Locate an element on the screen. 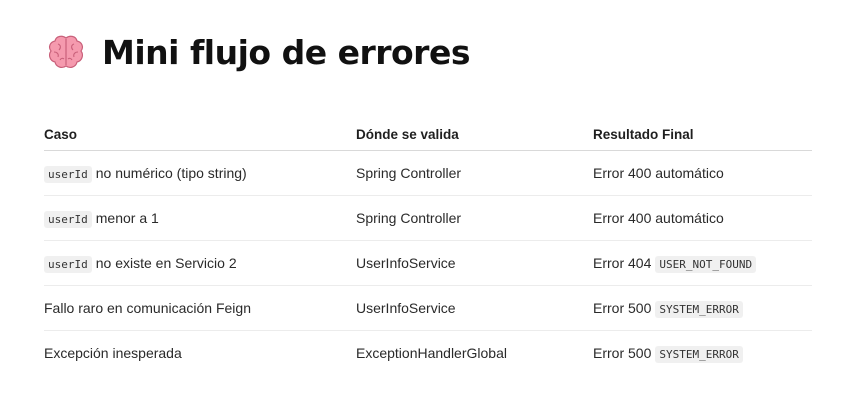 This screenshot has width=842, height=402. cell-caso: userId no existe en Servicio 2 is located at coordinates (200, 263).